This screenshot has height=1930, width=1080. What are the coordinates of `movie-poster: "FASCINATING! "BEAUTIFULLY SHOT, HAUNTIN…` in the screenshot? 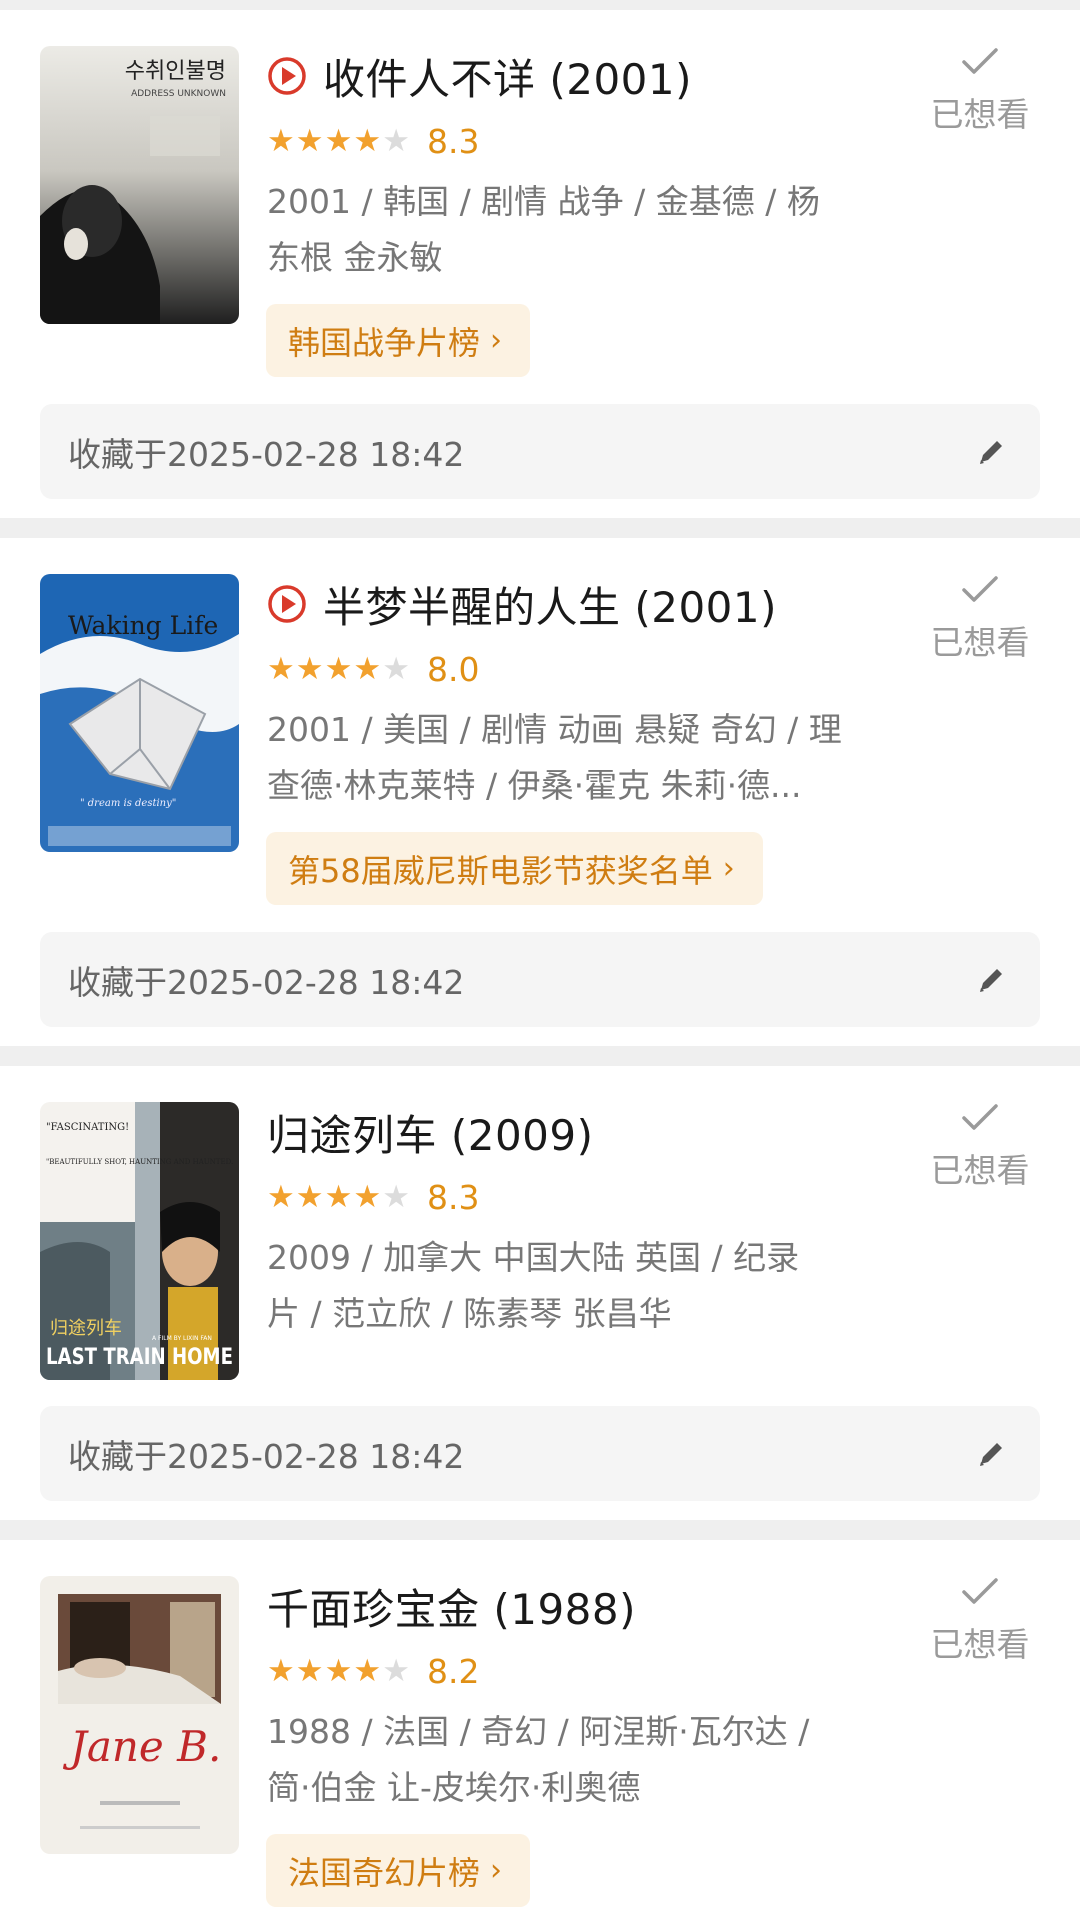 It's located at (139, 1241).